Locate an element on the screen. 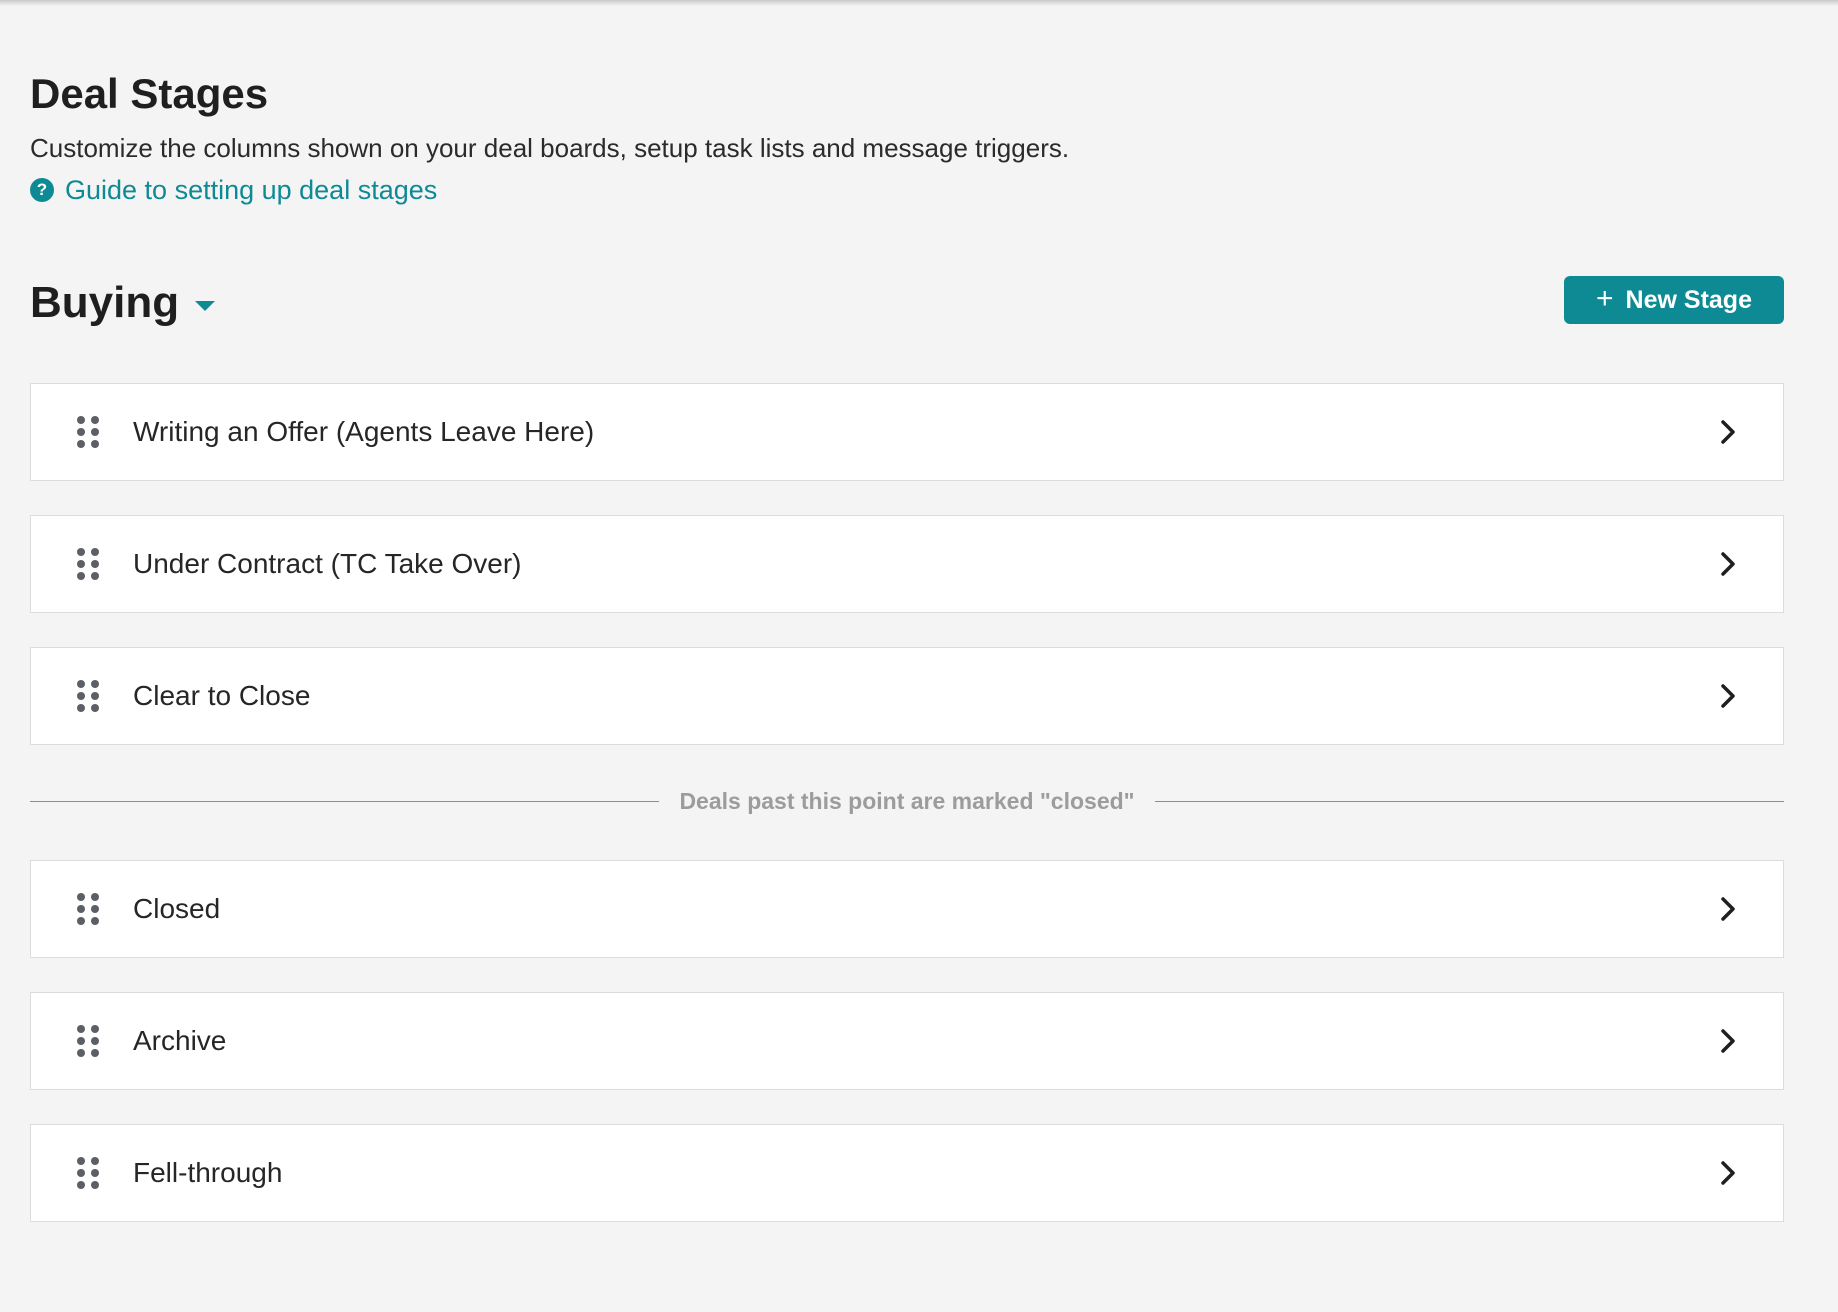 This screenshot has width=1838, height=1312. caret-down-icon is located at coordinates (205, 306).